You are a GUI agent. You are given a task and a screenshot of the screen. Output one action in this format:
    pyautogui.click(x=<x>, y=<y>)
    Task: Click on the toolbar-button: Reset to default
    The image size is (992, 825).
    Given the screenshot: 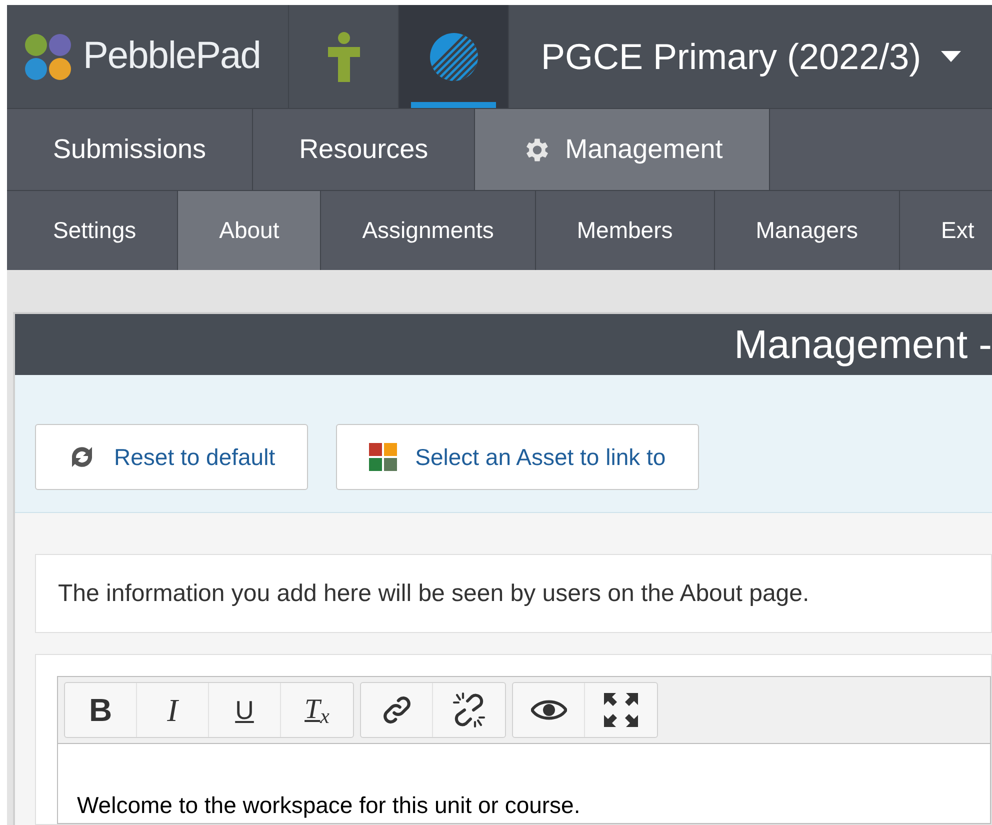 What is the action you would take?
    pyautogui.click(x=171, y=457)
    